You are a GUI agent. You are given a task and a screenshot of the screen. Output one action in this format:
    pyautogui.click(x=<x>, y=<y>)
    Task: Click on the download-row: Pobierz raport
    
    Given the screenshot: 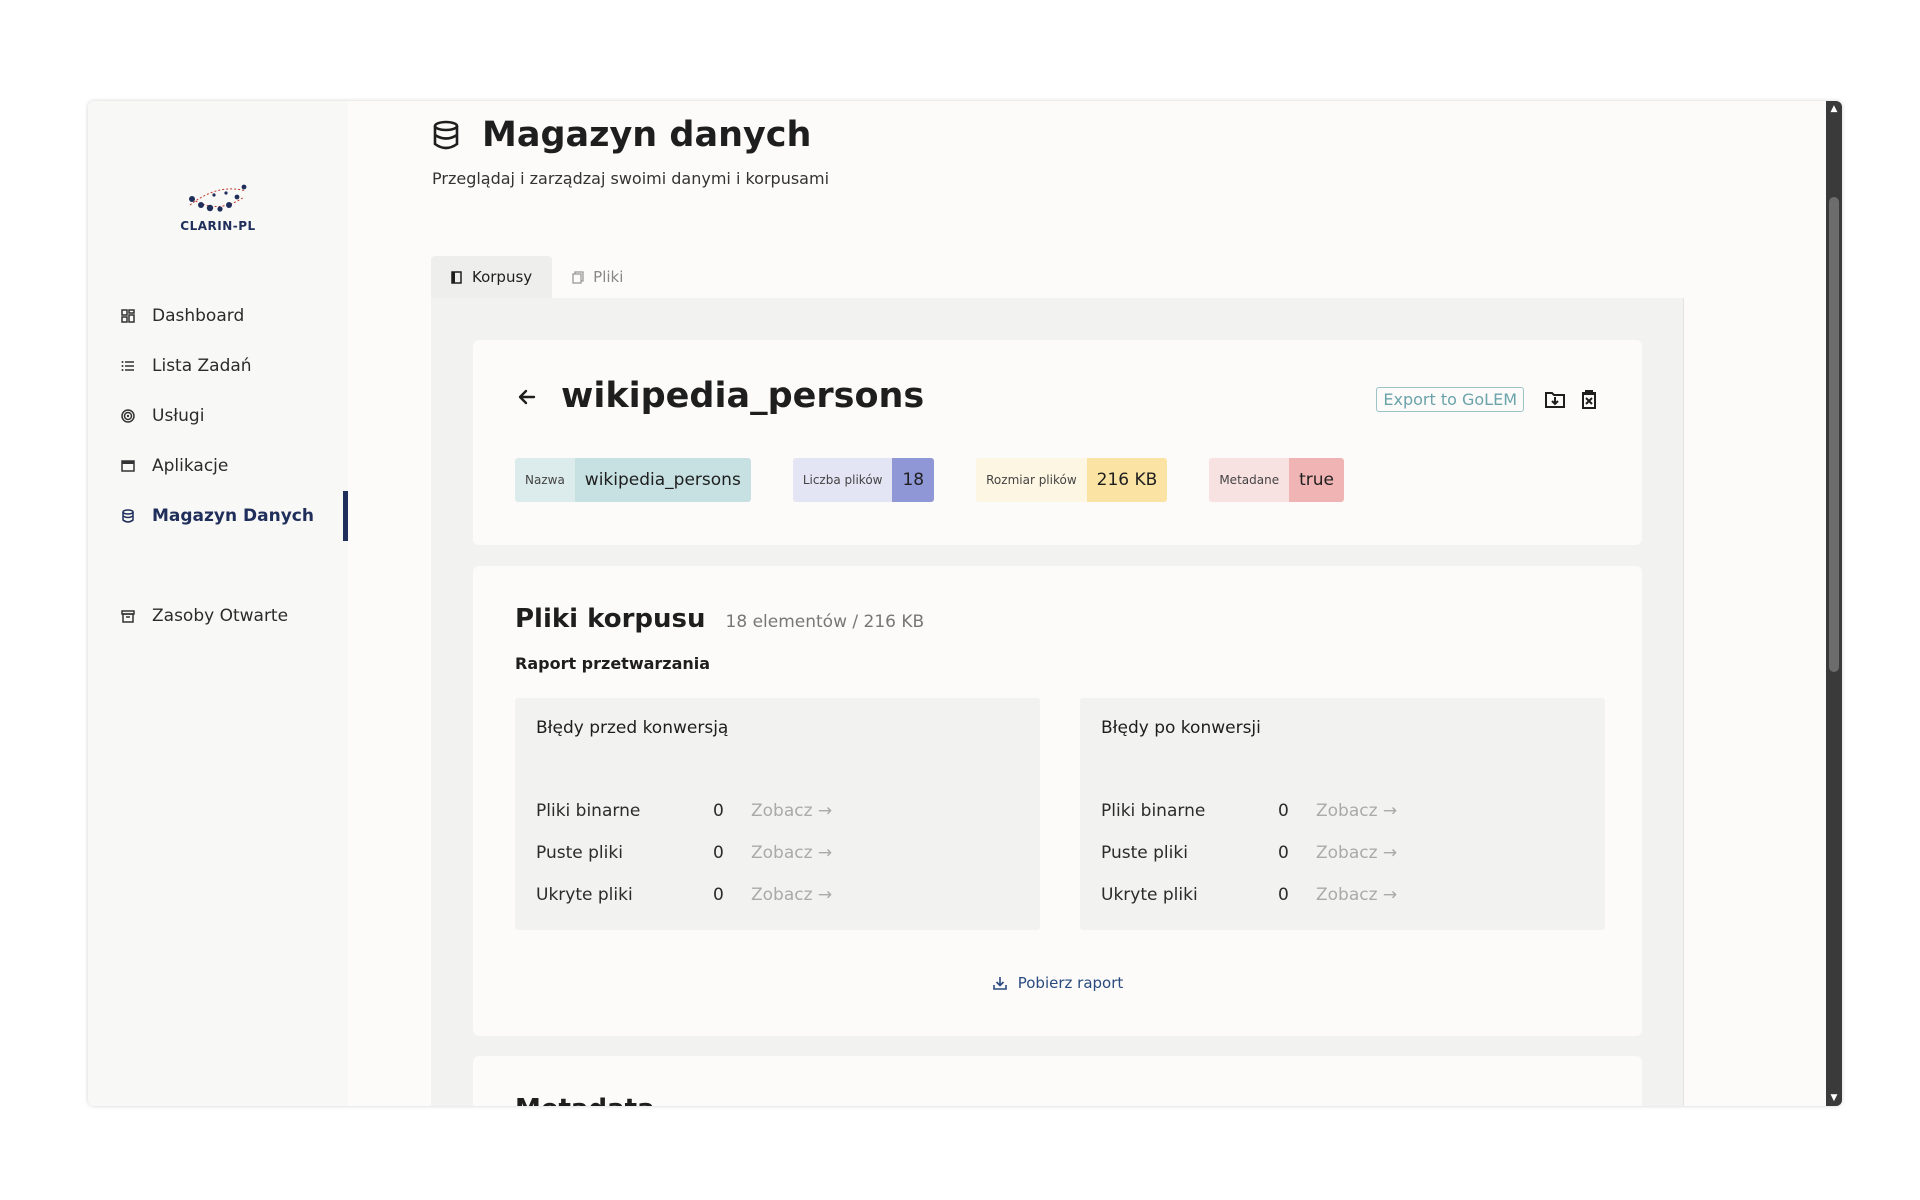 What is the action you would take?
    pyautogui.click(x=1057, y=983)
    